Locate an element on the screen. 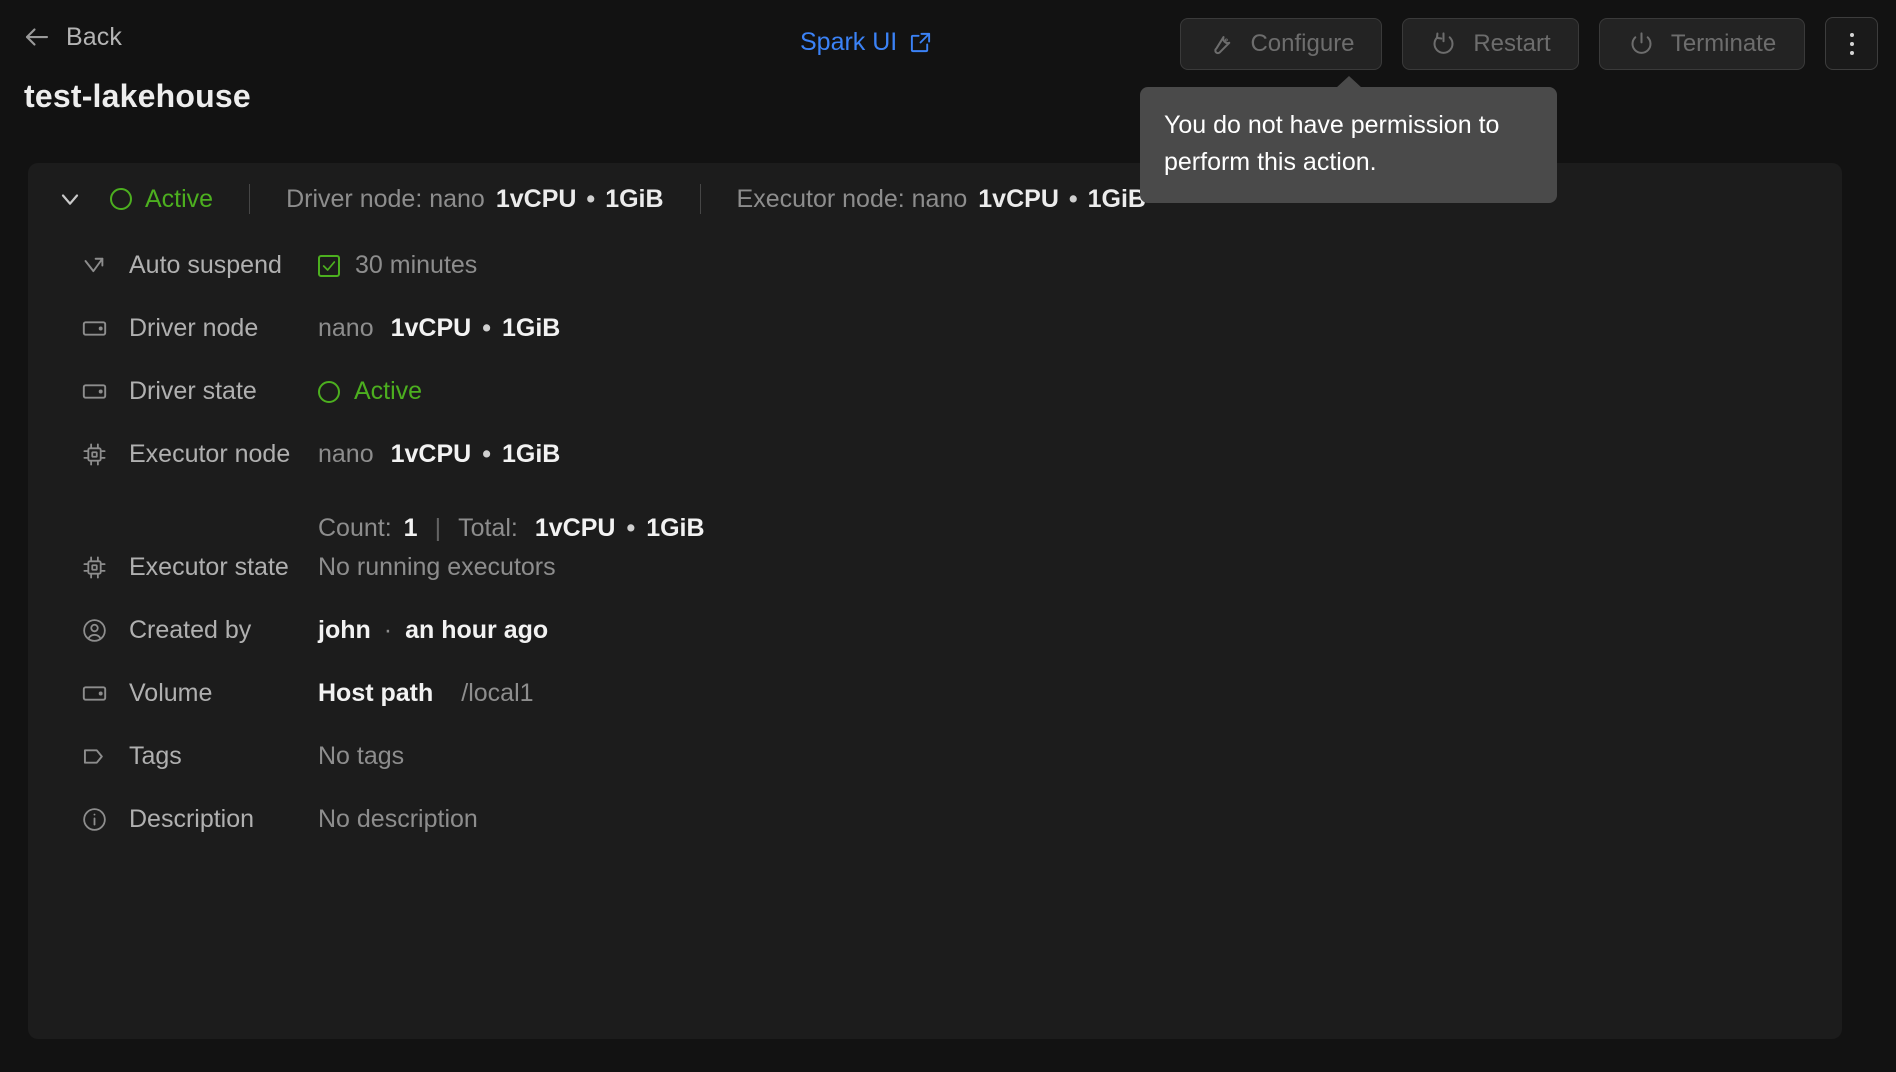 The height and width of the screenshot is (1072, 1896). row-driver-node: Driver node nano 1vCPU • 1GiB is located at coordinates (935, 345).